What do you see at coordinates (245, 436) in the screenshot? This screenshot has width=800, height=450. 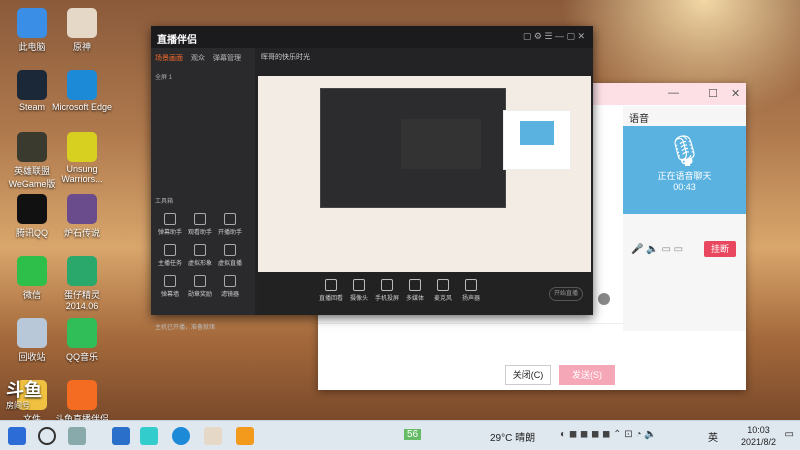 I see `douyu-taskbar-icon` at bounding box center [245, 436].